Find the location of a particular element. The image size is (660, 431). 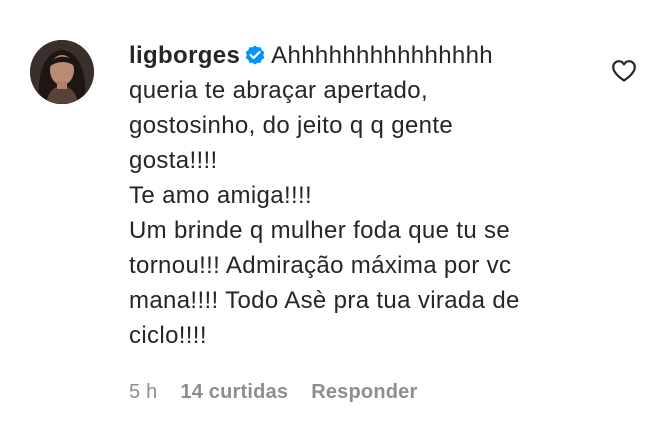

comment-line: ciclo!!!! is located at coordinates (168, 335).